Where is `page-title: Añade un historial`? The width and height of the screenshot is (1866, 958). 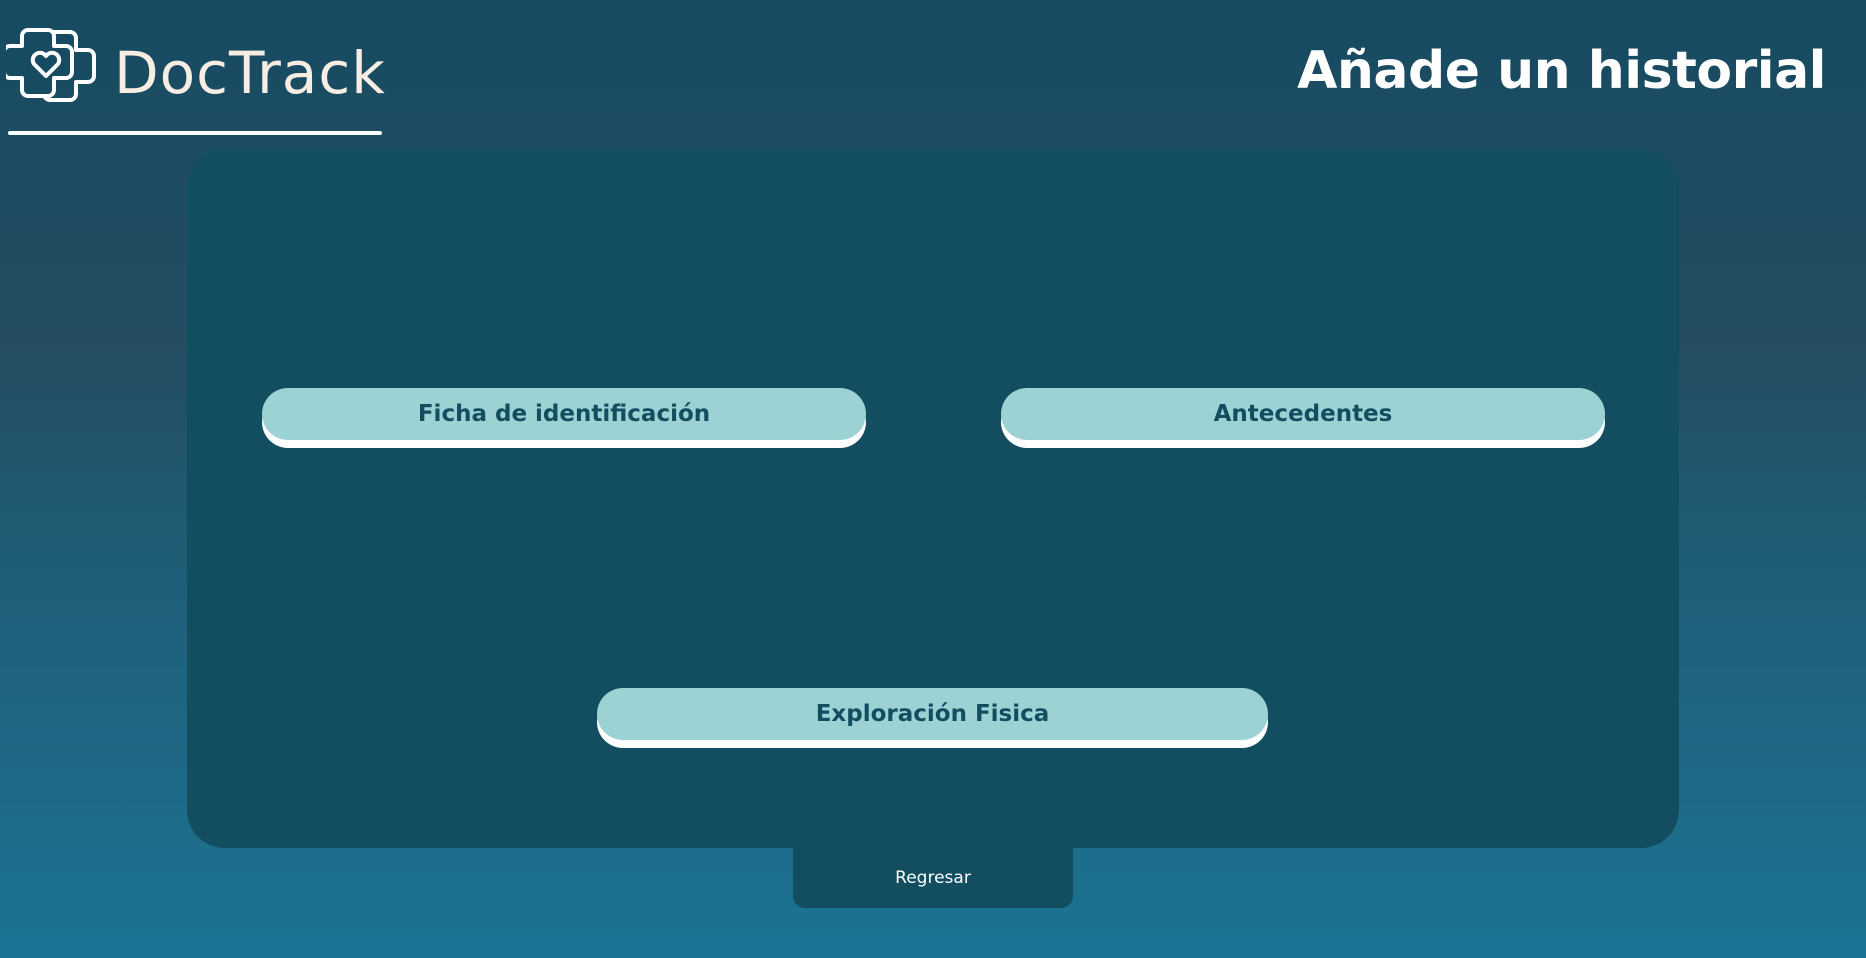 page-title: Añade un historial is located at coordinates (1561, 71).